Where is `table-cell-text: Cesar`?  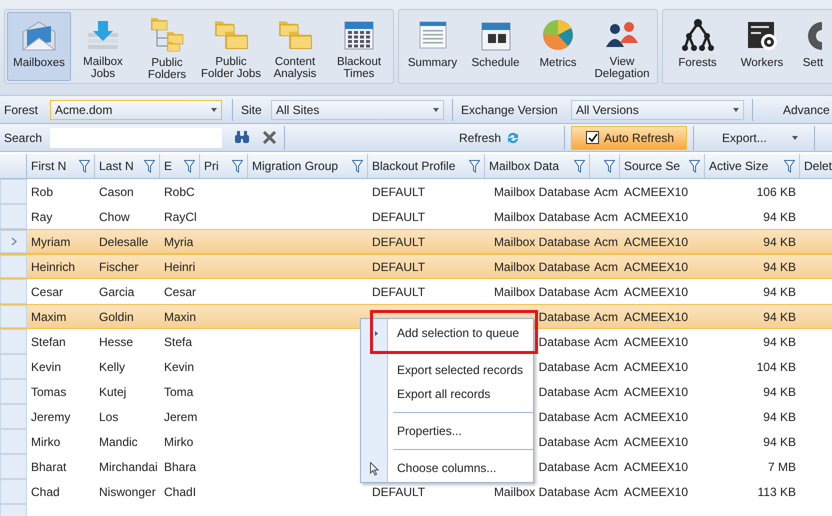 table-cell-text: Cesar is located at coordinates (47, 292).